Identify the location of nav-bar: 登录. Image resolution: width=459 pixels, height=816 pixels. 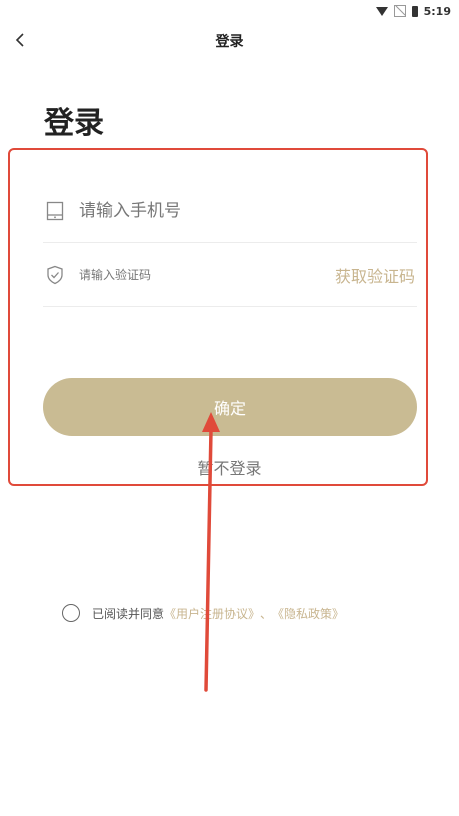
(229, 40).